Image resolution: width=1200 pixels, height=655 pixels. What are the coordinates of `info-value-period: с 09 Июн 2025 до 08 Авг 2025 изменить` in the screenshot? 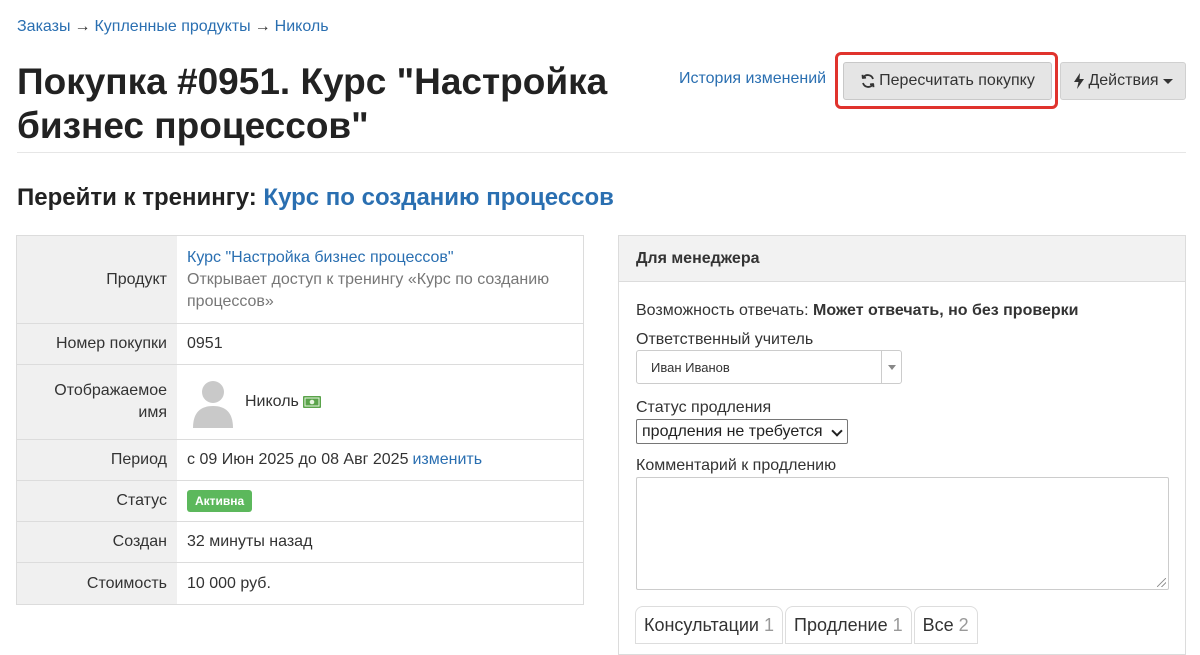 It's located at (380, 460).